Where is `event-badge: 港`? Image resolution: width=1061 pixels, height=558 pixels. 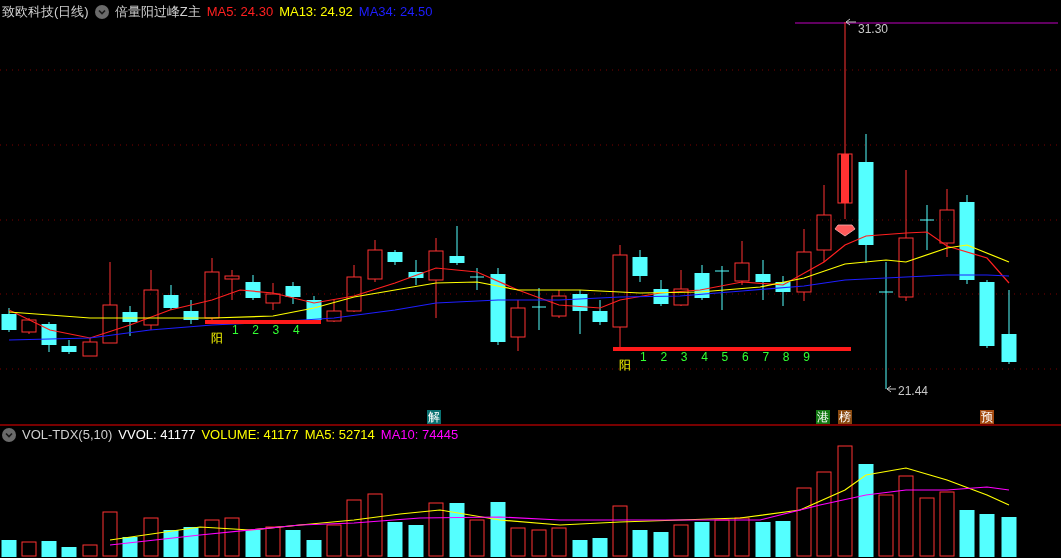 event-badge: 港 is located at coordinates (823, 417).